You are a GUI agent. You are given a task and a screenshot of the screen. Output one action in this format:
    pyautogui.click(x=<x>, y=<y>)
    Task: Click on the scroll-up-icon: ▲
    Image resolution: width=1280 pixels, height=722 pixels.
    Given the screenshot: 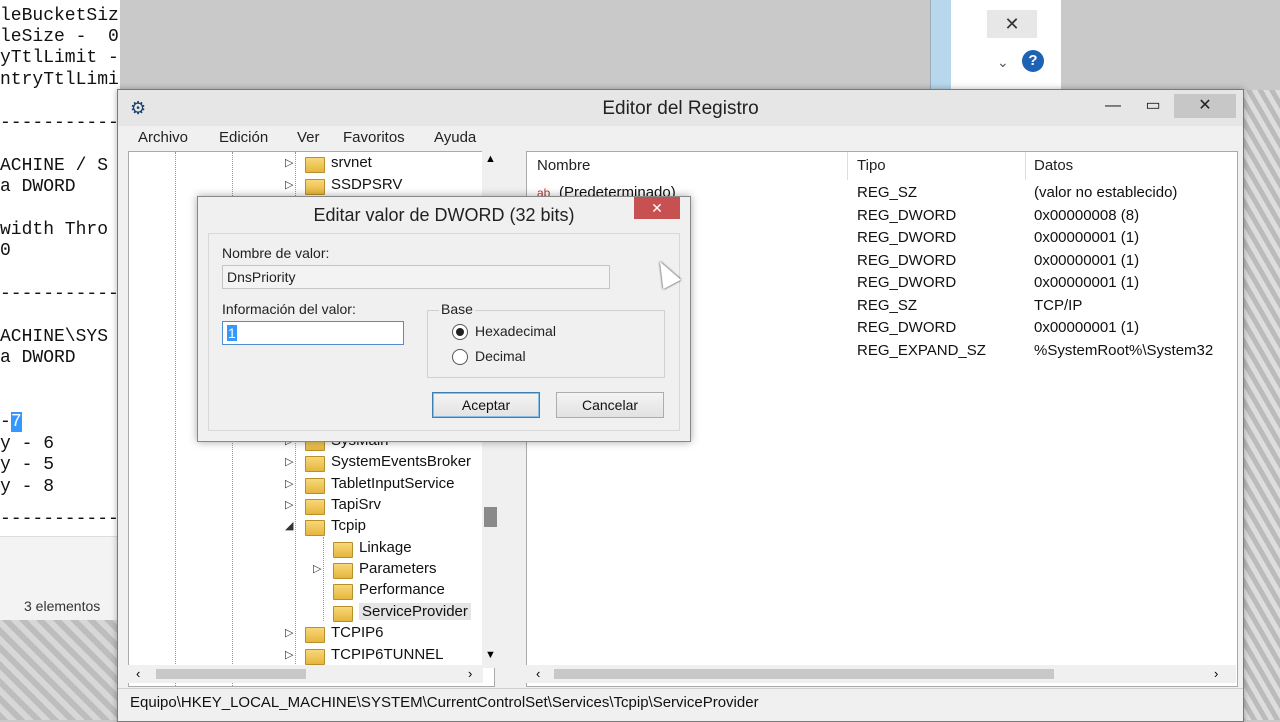 What is the action you would take?
    pyautogui.click(x=490, y=159)
    